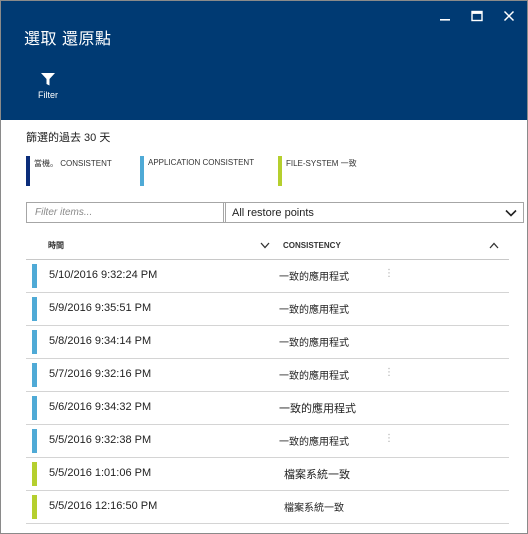 The image size is (528, 534). Describe the element at coordinates (100, 440) in the screenshot. I see `row-time: 5/5/2016 9:32:38 PM` at that location.